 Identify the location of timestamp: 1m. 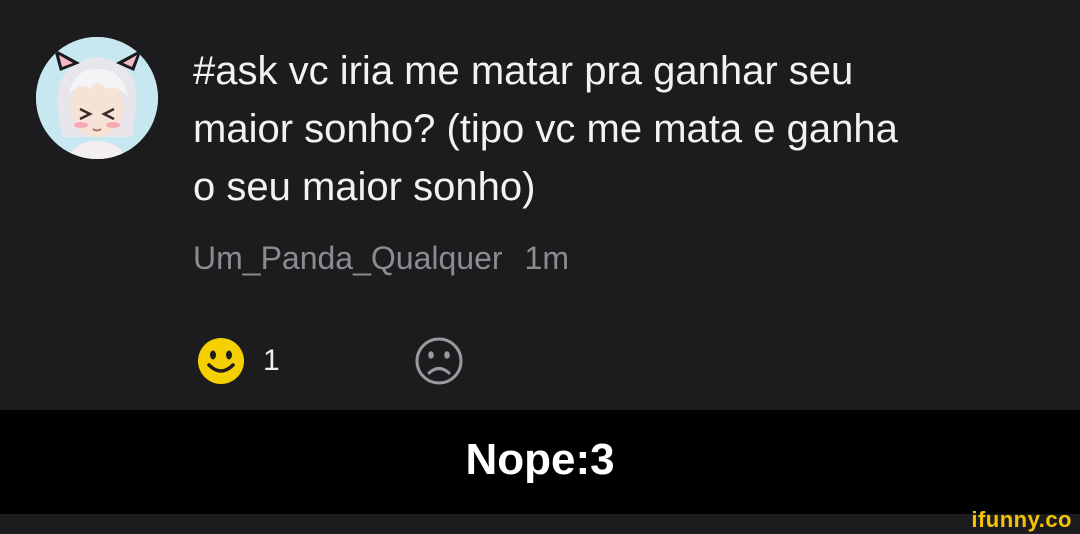
(546, 258).